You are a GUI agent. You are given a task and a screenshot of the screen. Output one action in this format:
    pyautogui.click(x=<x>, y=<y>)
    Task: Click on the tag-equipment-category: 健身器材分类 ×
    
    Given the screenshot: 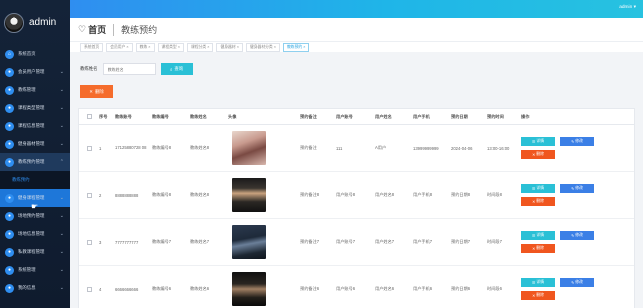 What is the action you would take?
    pyautogui.click(x=262, y=47)
    